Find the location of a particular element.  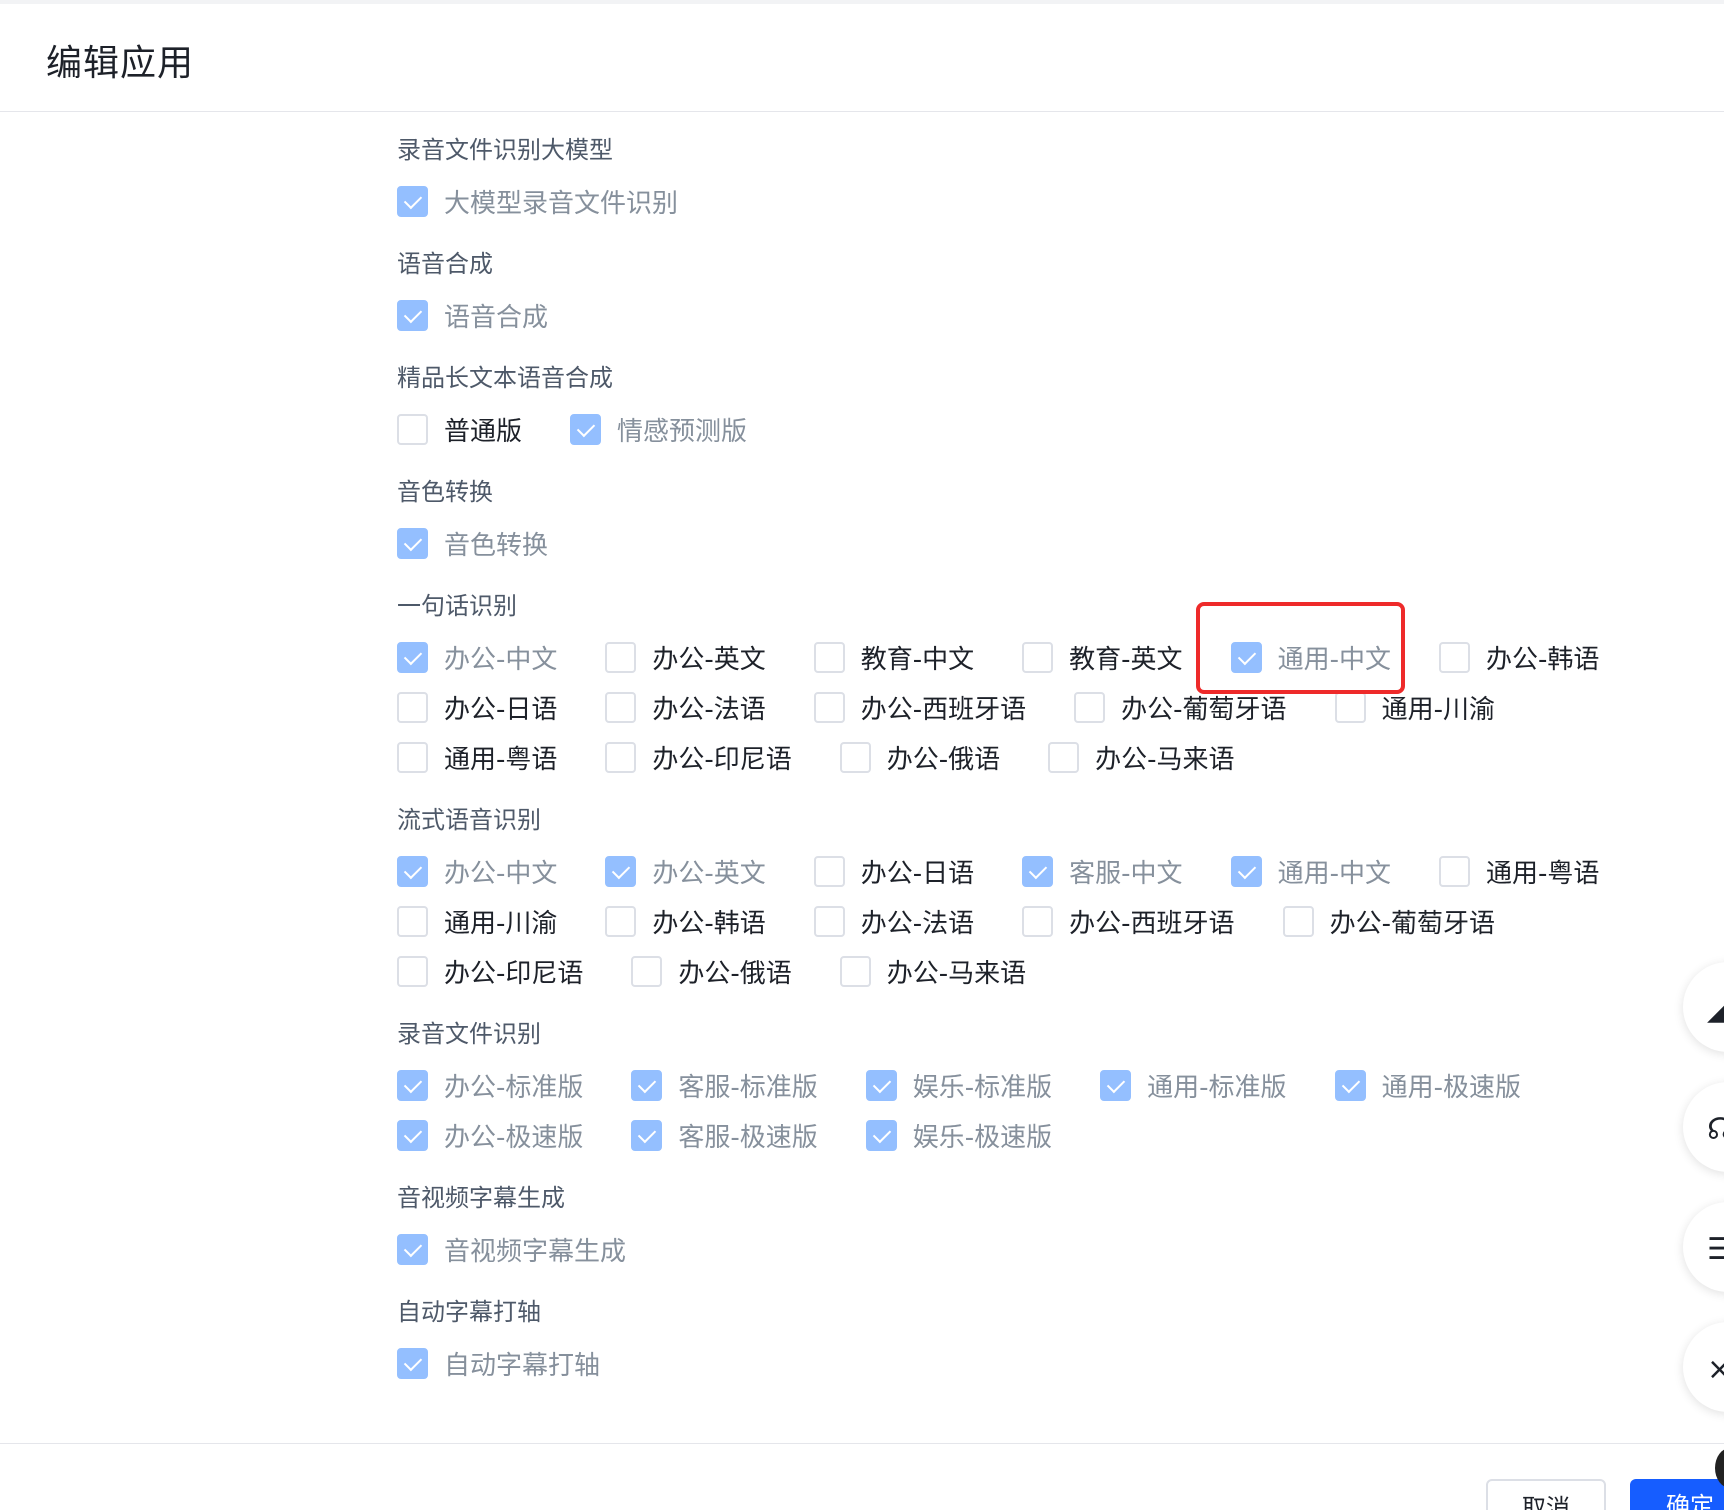

checkbox-option: 客服-标准版 is located at coordinates (724, 1085).